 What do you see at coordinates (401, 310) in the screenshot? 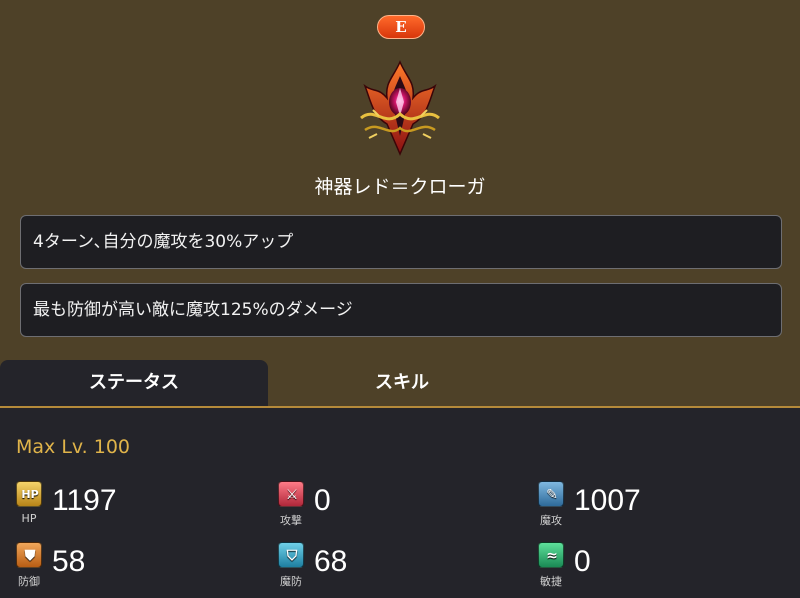
I see `artifact-effect-2: 最も防御が高い敵に魔攻125%のダメージ` at bounding box center [401, 310].